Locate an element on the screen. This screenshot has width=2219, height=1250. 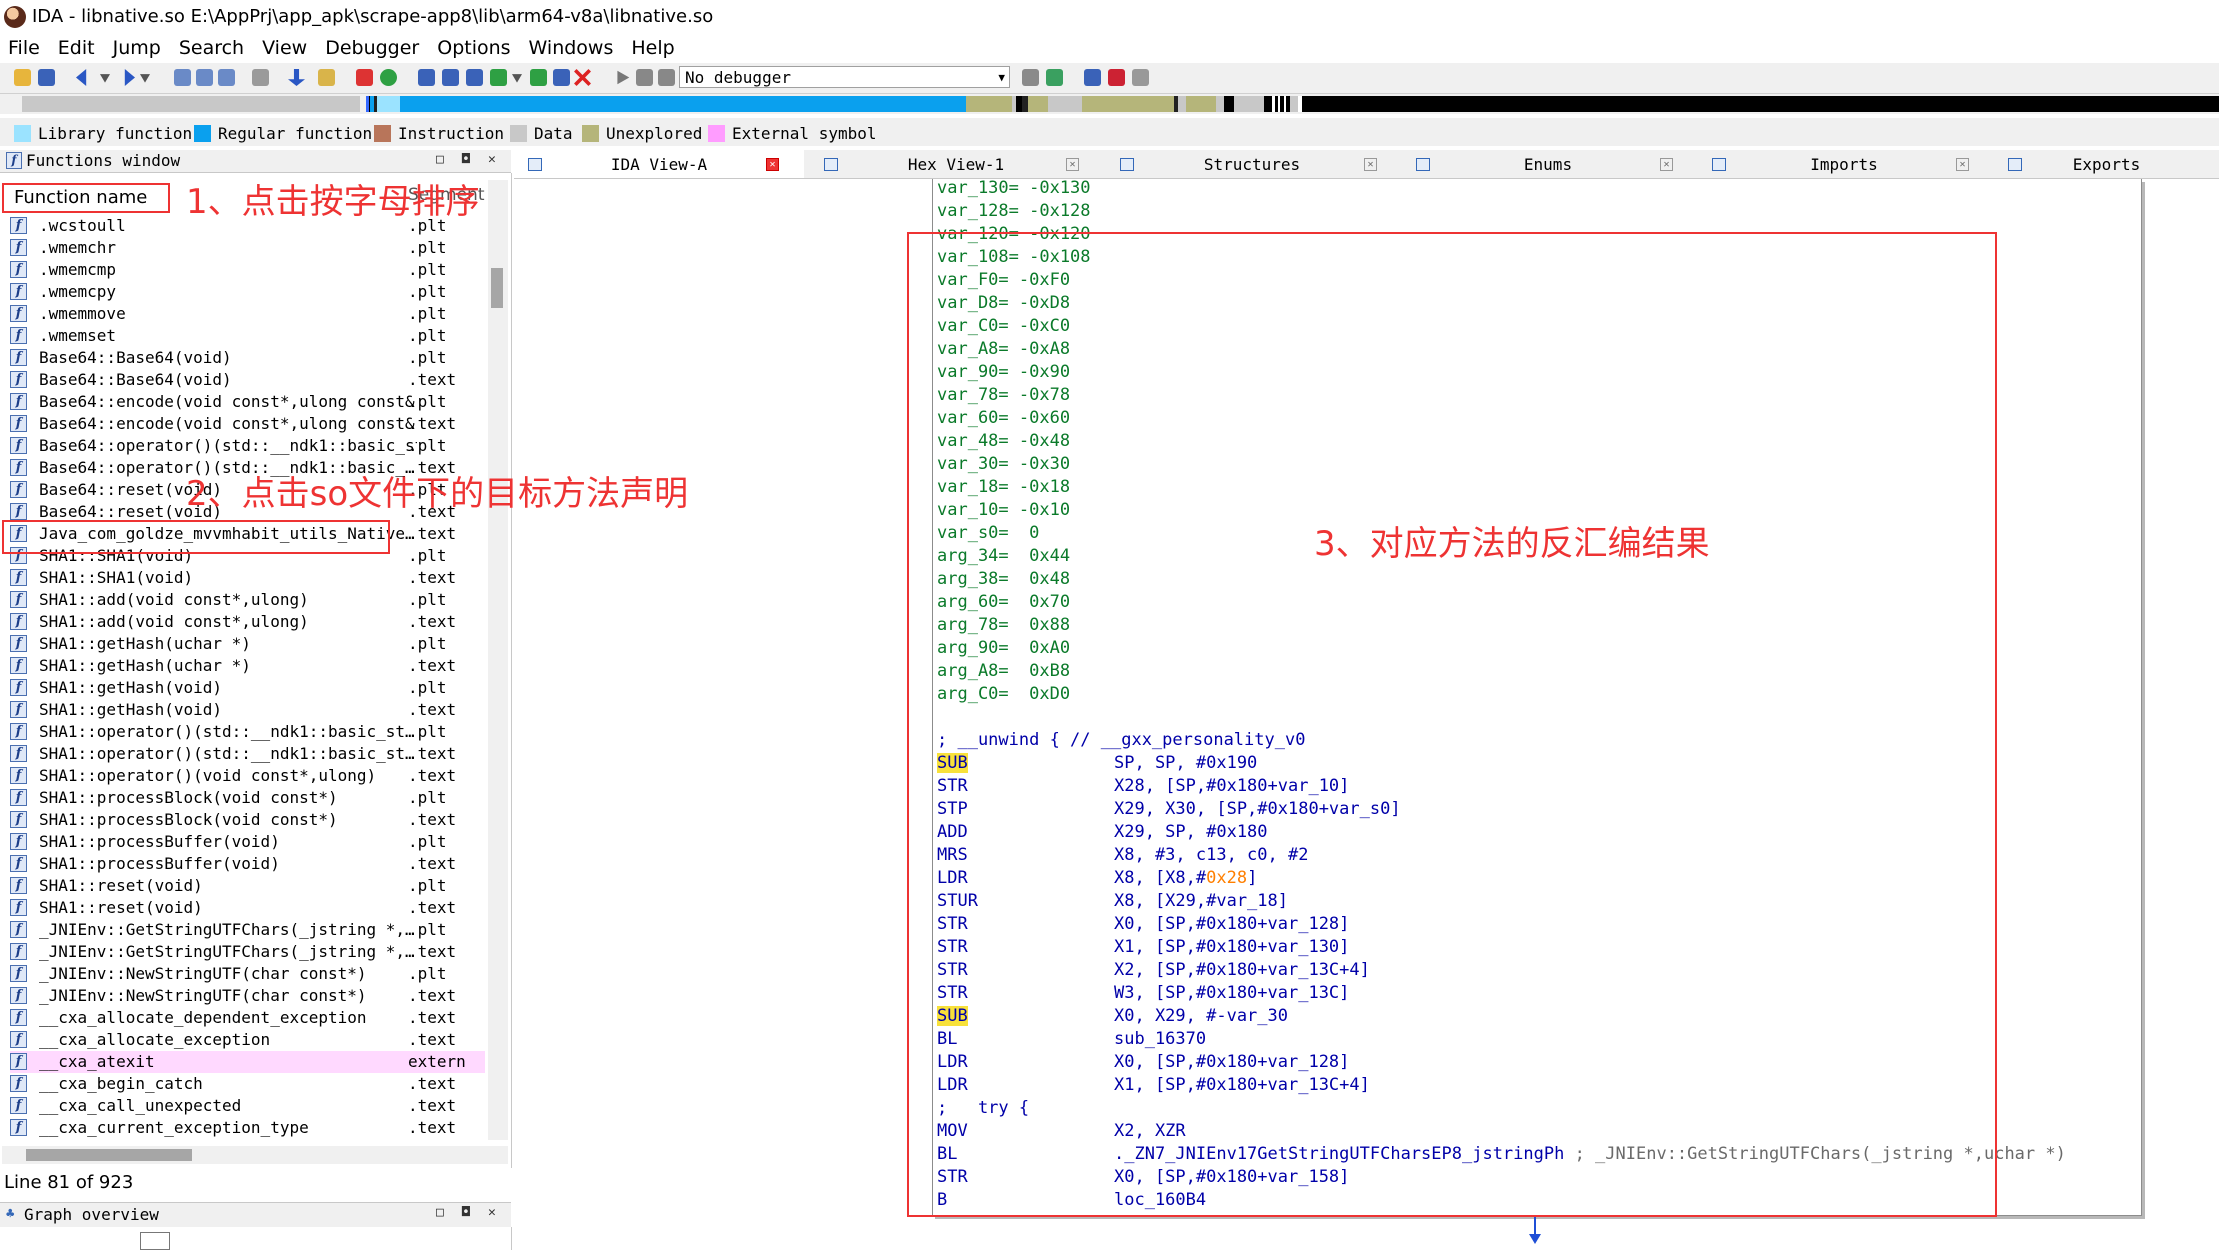
stack-variable: var_130= -0x130 is located at coordinates (1014, 188).